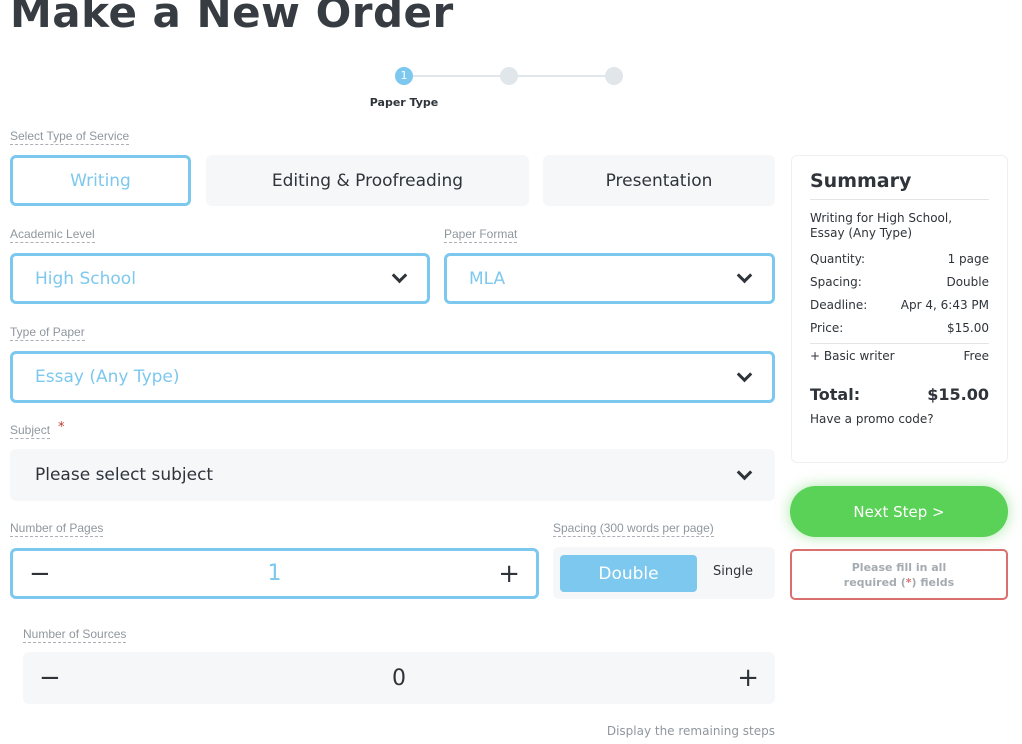  What do you see at coordinates (392, 475) in the screenshot?
I see `subject-select: Please select subject` at bounding box center [392, 475].